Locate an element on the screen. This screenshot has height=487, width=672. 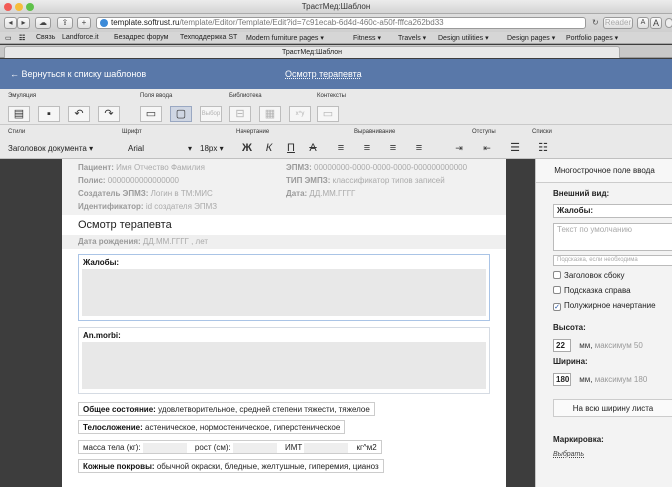
measurements-row: масса тела (кг): рост (см): ИМТ кг^м2 is located at coordinates (230, 447).